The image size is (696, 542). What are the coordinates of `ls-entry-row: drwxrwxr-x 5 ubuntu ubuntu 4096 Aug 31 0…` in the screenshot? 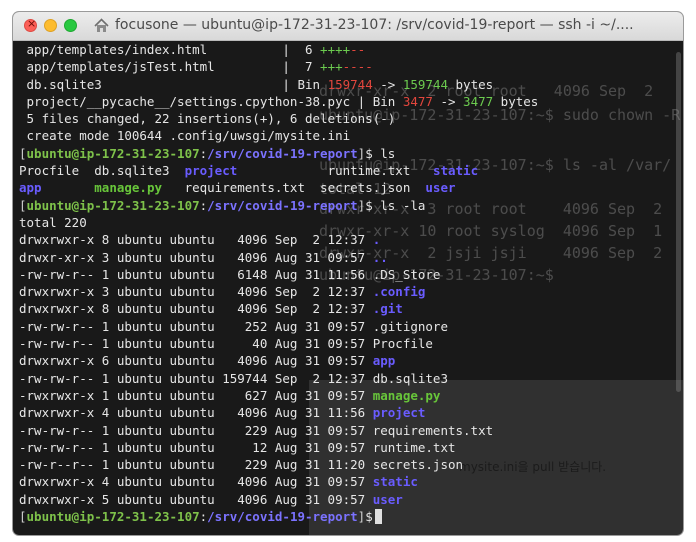 It's located at (349, 499).